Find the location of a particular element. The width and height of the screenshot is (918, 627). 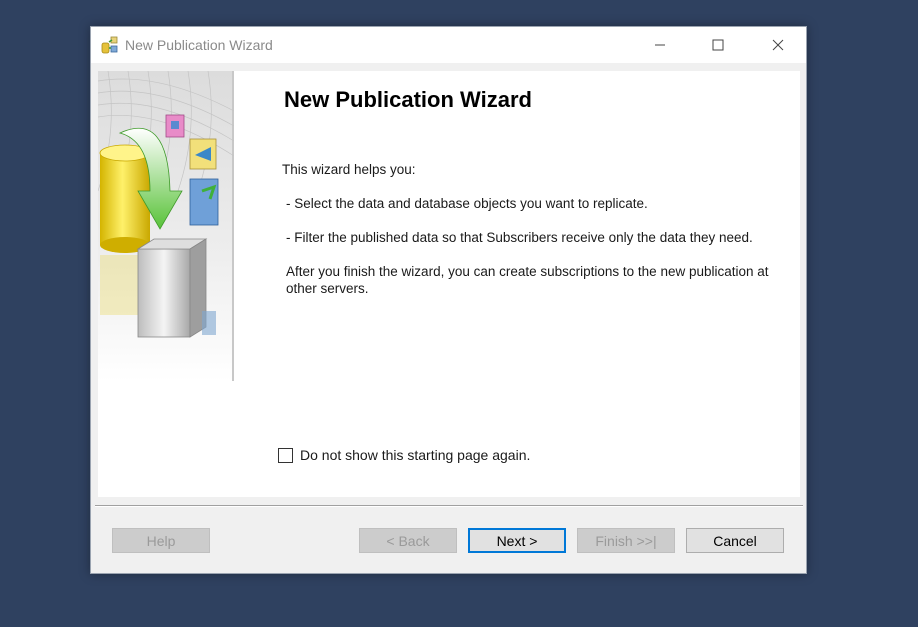

publication-wizard-icon is located at coordinates (109, 45).